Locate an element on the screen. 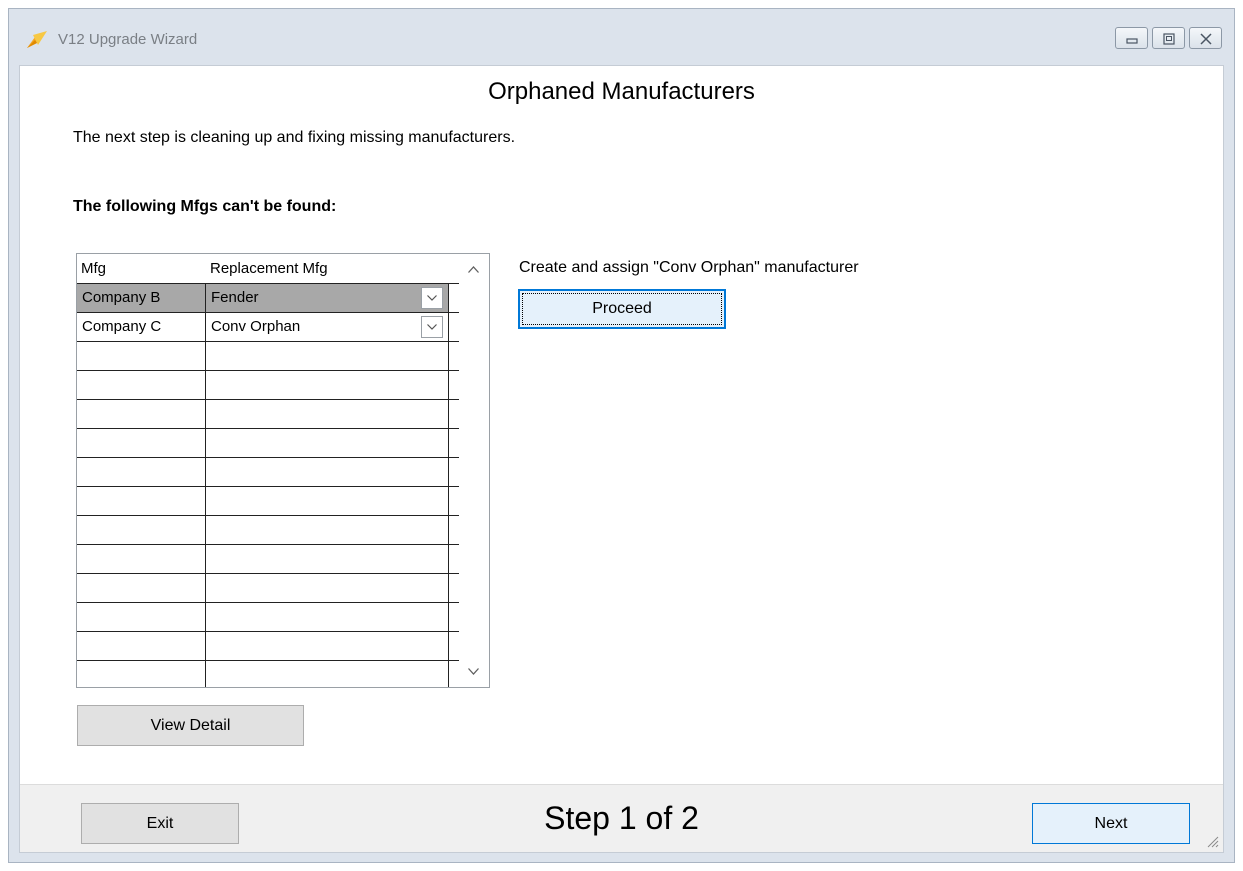 This screenshot has height=871, width=1243. column-header-replacement-mfg: Replacement Mfg is located at coordinates (269, 268).